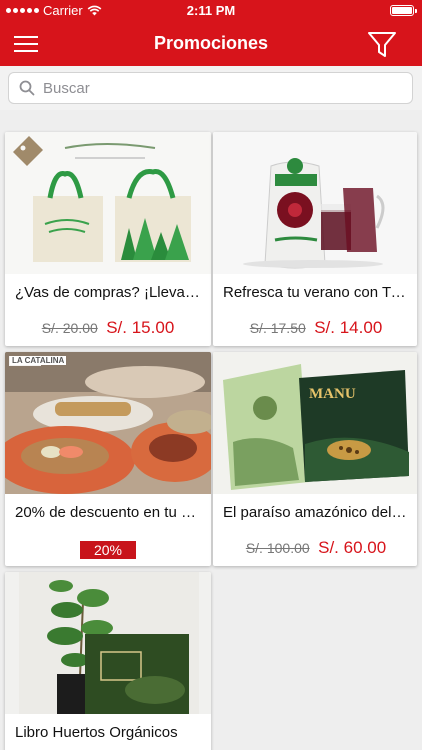 The width and height of the screenshot is (422, 750). Describe the element at coordinates (108, 643) in the screenshot. I see `product-image-plant-book` at that location.